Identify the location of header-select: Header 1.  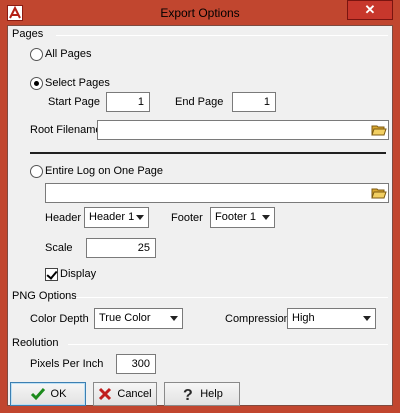
(116, 217).